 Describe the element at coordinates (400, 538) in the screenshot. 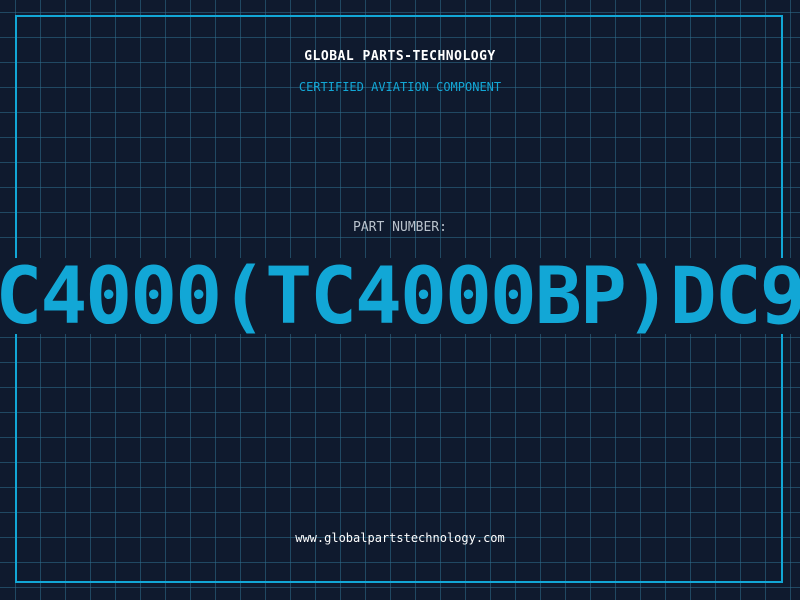

I see `website-url: www.globalpartstechnology.com` at that location.